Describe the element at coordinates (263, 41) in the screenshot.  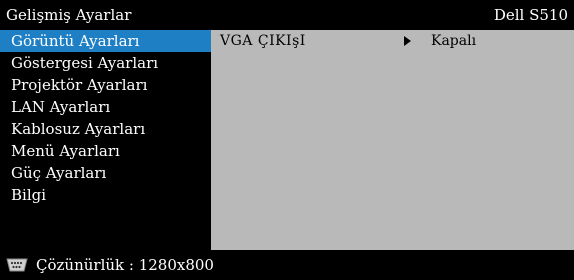
I see `setting-label: VGA ÇIKIşI` at that location.